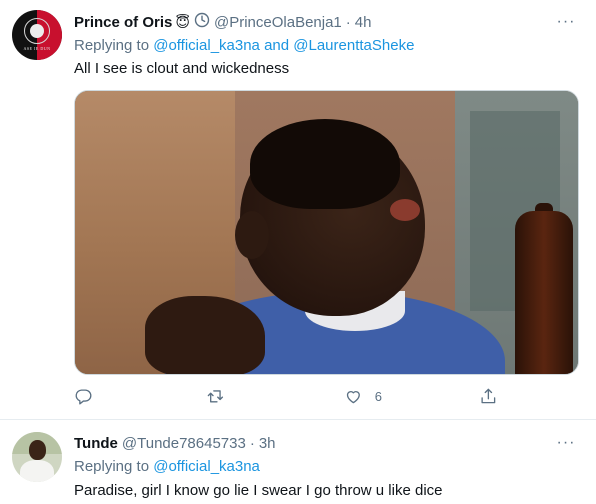 The width and height of the screenshot is (596, 504). Describe the element at coordinates (123, 22) in the screenshot. I see `display-name: Prince of Oris` at that location.